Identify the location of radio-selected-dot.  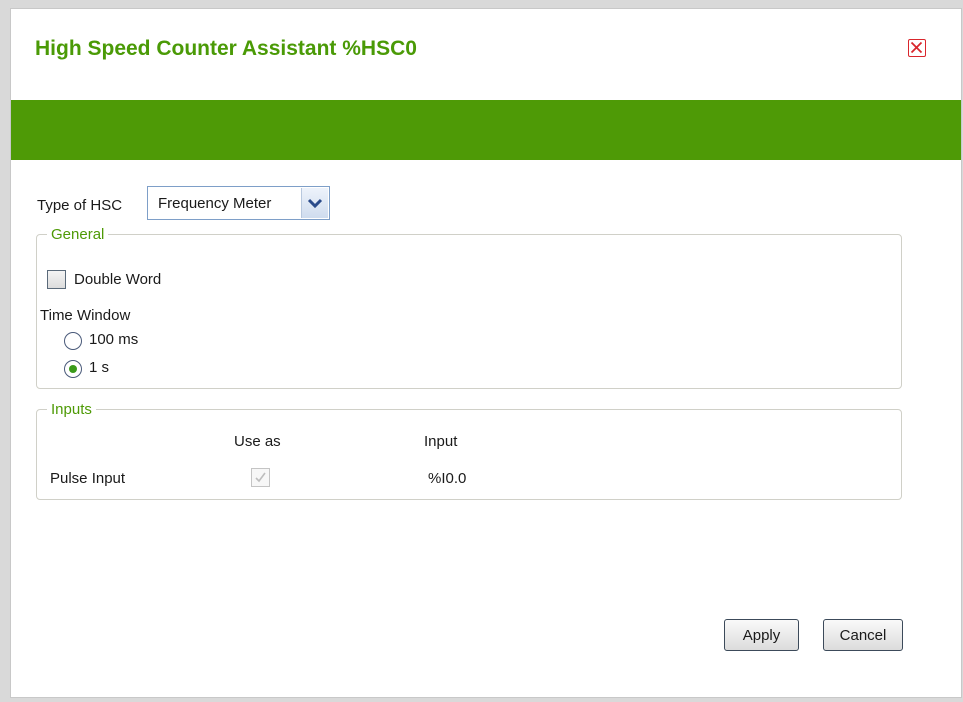
(73, 369).